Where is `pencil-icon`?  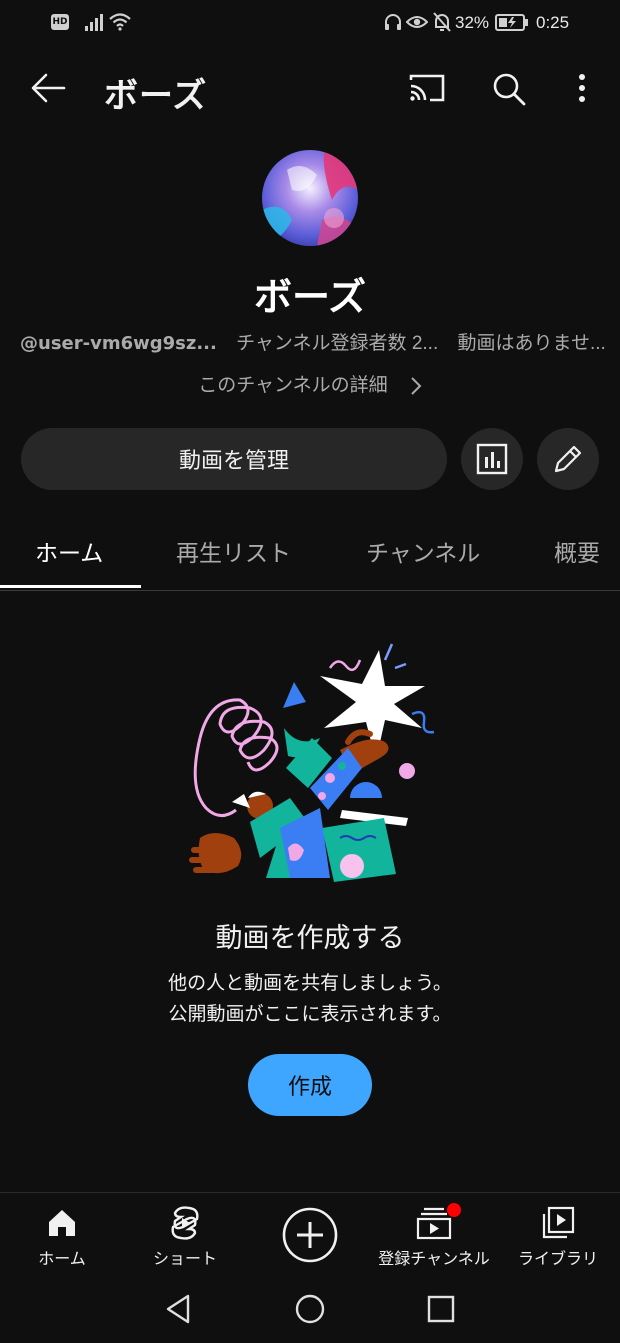 pencil-icon is located at coordinates (568, 459).